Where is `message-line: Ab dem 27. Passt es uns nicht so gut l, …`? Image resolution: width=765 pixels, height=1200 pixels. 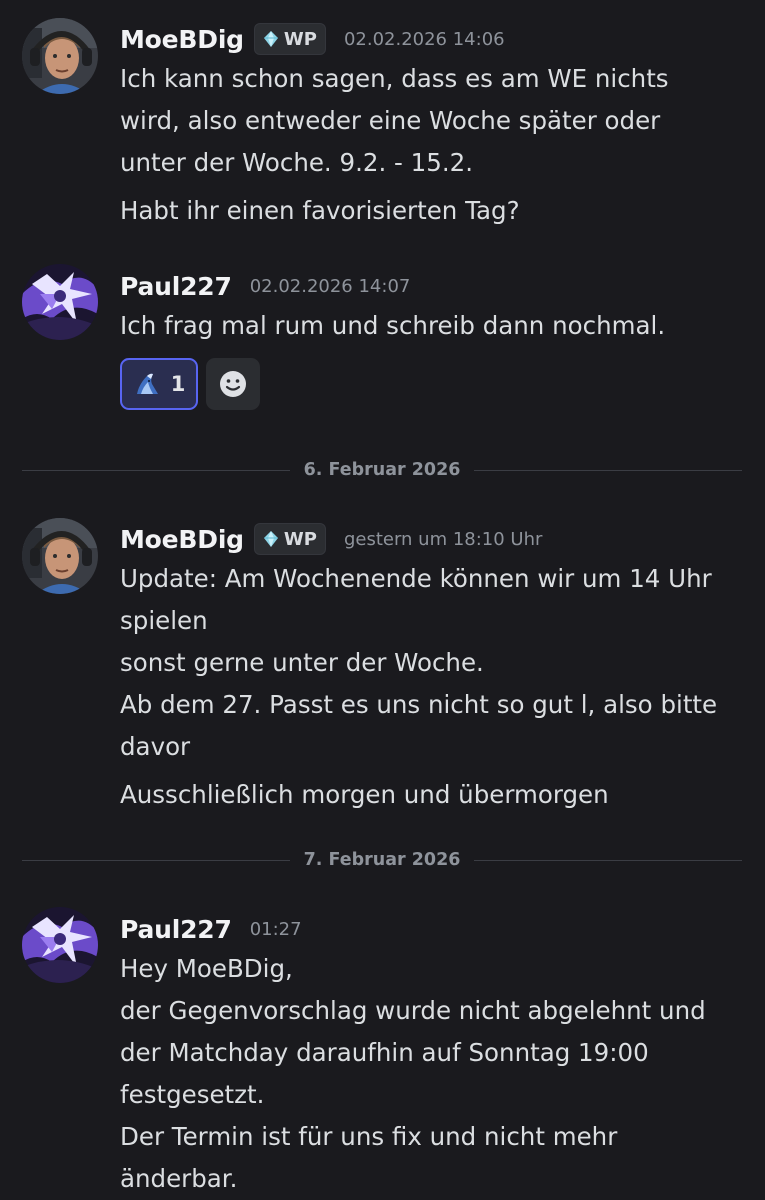
message-line: Ab dem 27. Passt es uns nicht so gut l, … is located at coordinates (419, 704).